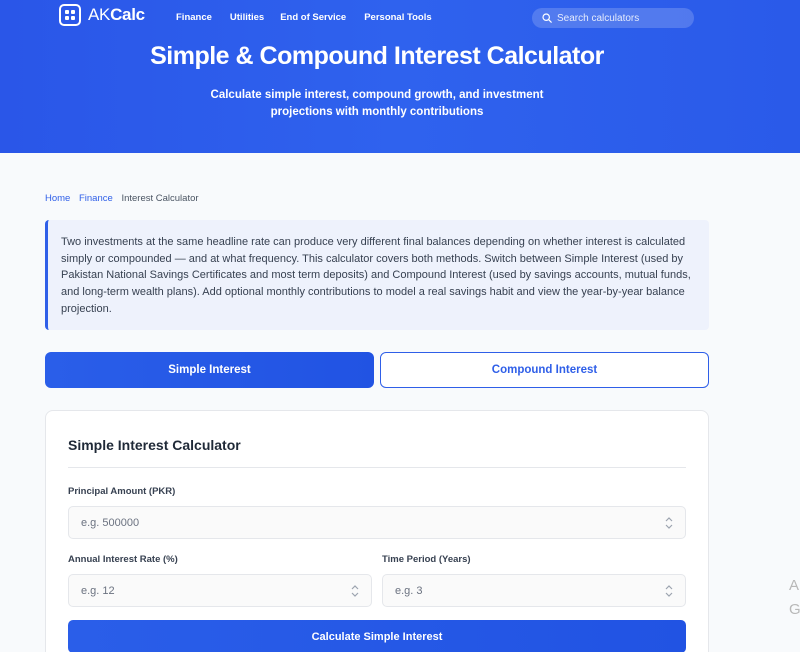 Image resolution: width=800 pixels, height=652 pixels. Describe the element at coordinates (57, 198) in the screenshot. I see `breadcrumb-home: Home` at that location.